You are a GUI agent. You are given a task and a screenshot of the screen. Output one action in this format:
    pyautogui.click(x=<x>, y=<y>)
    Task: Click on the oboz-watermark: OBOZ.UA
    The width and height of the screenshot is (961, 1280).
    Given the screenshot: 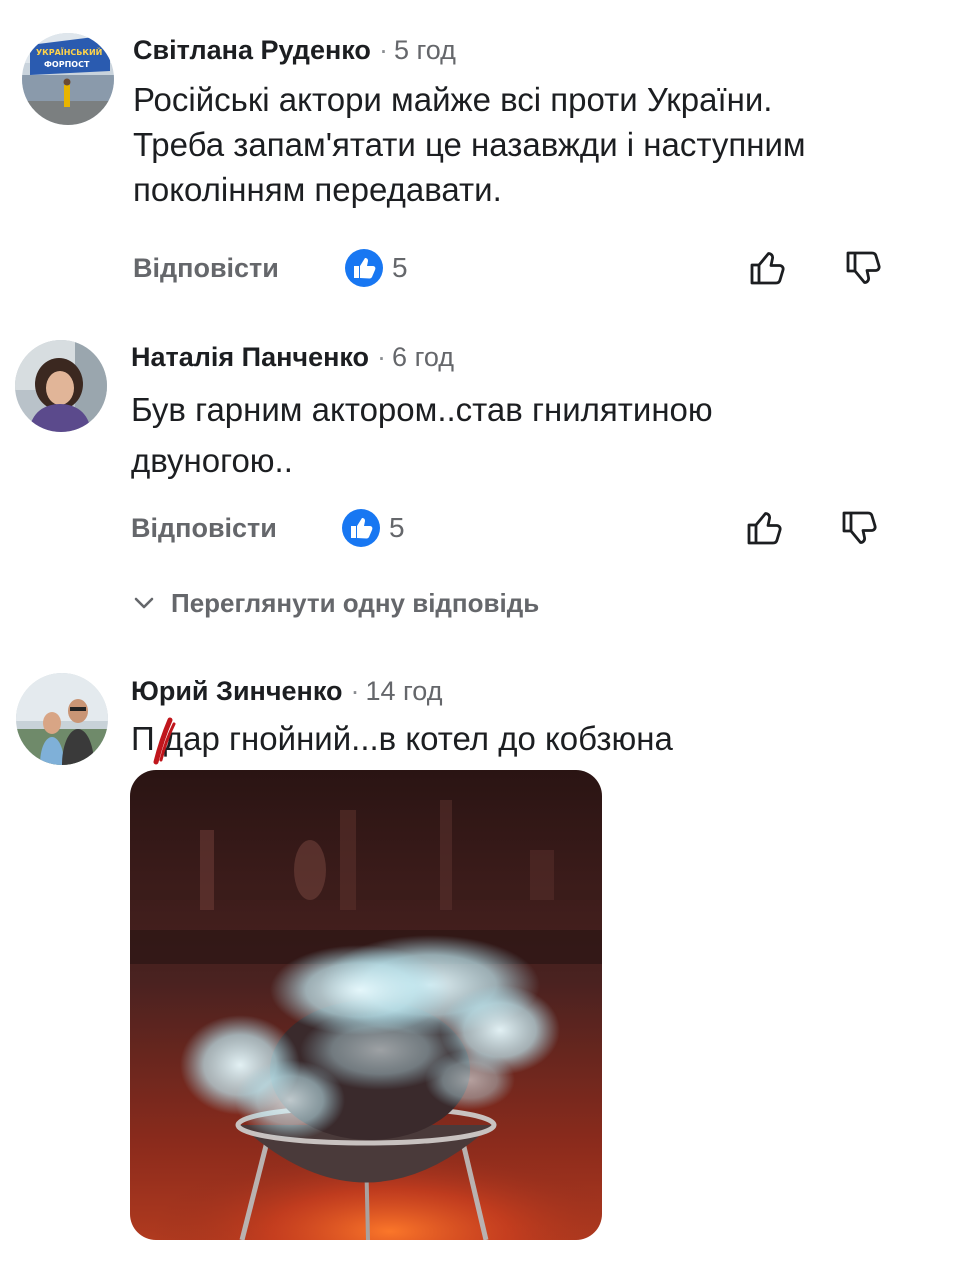 What is the action you would take?
    pyautogui.click(x=825, y=1223)
    